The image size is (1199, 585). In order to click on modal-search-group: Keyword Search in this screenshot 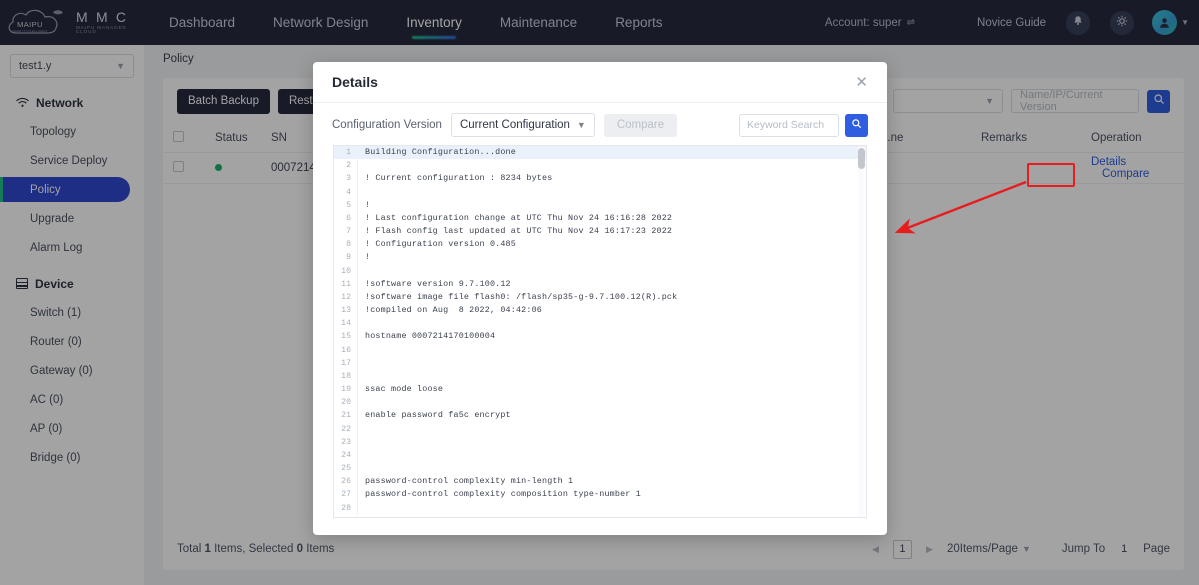, I will do `click(803, 125)`.